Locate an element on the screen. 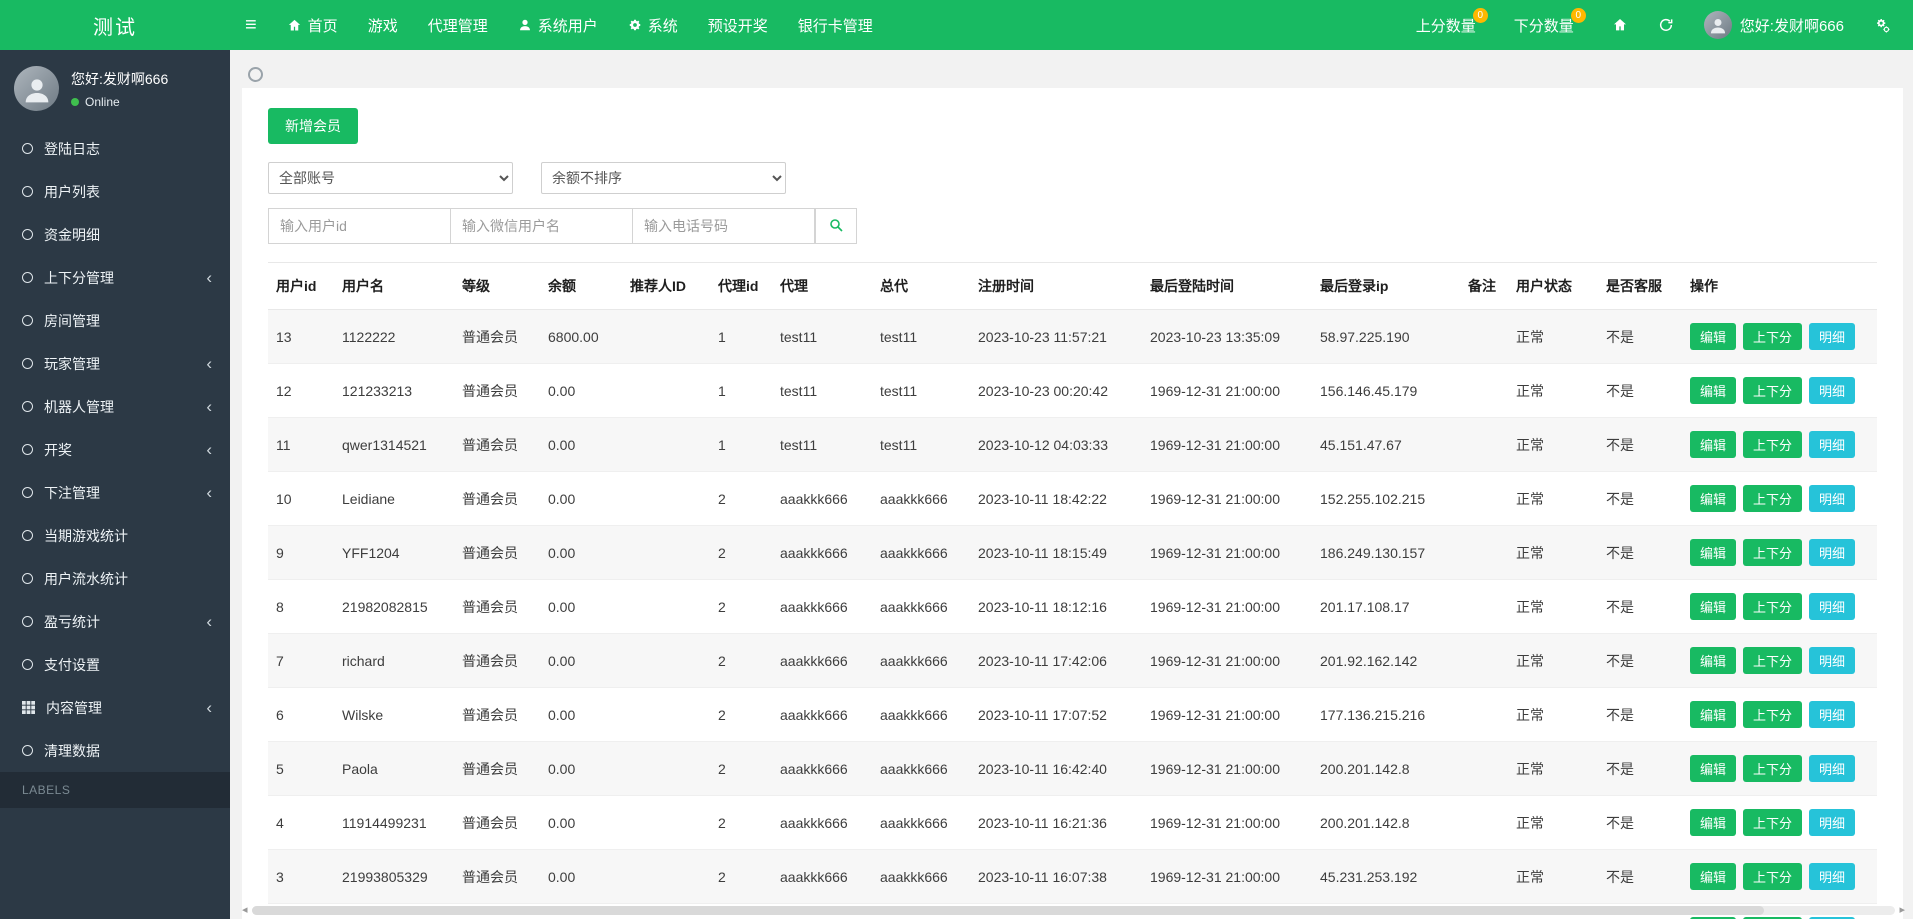 The image size is (1913, 919). cell-register-time: 2023-10-11 18:42:22 is located at coordinates (1056, 498).